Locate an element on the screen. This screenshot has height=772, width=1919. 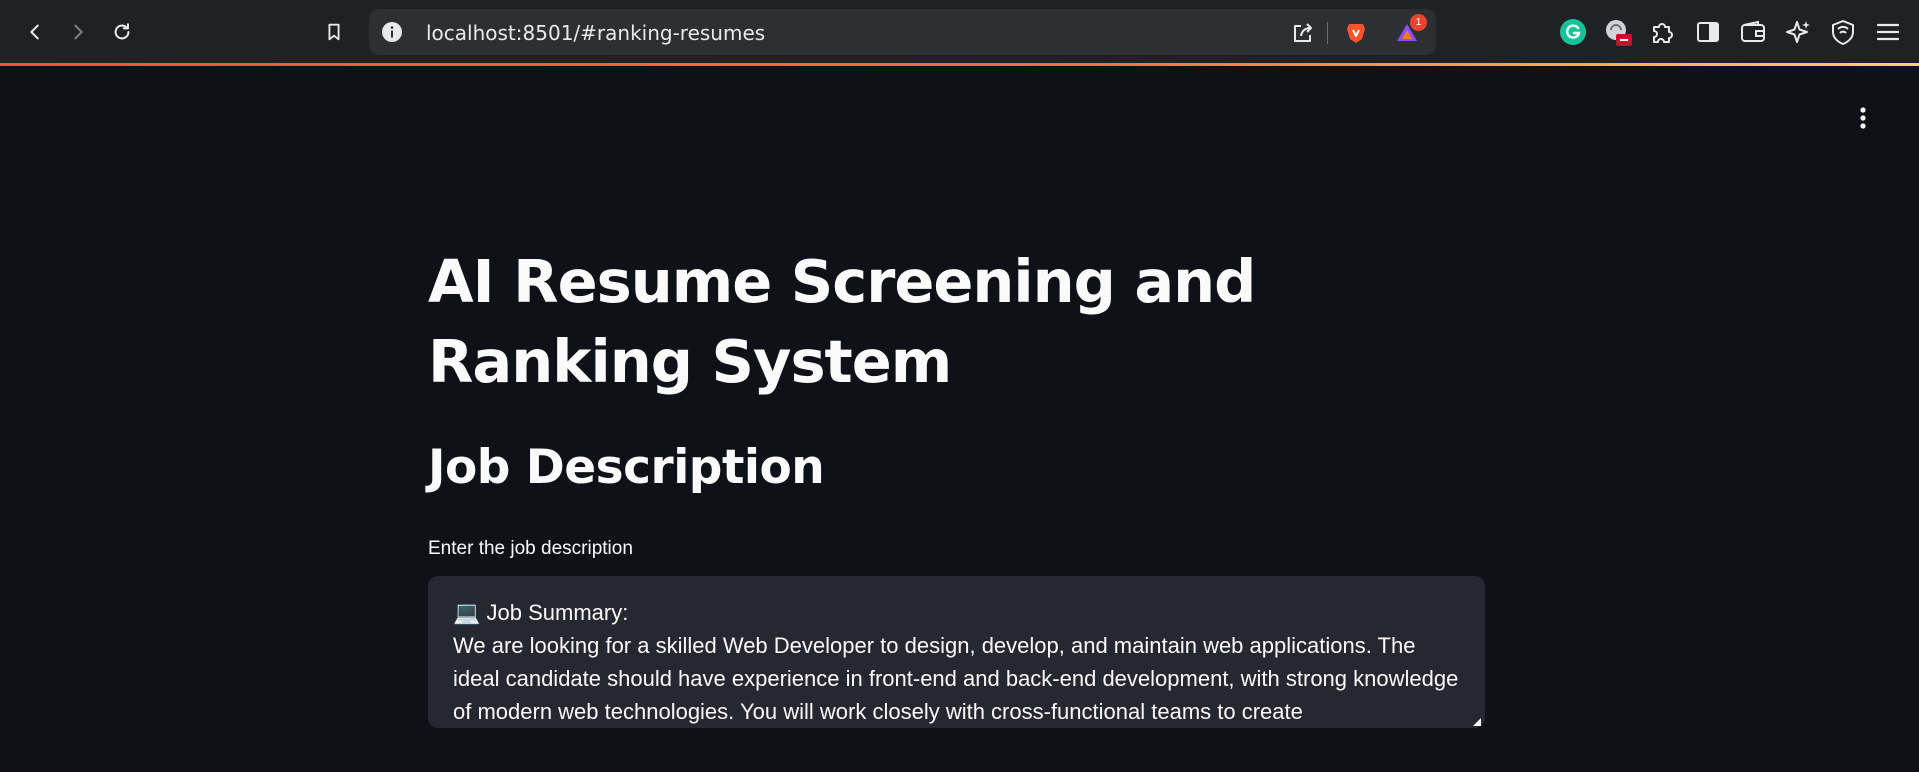
back-icon is located at coordinates (34, 32).